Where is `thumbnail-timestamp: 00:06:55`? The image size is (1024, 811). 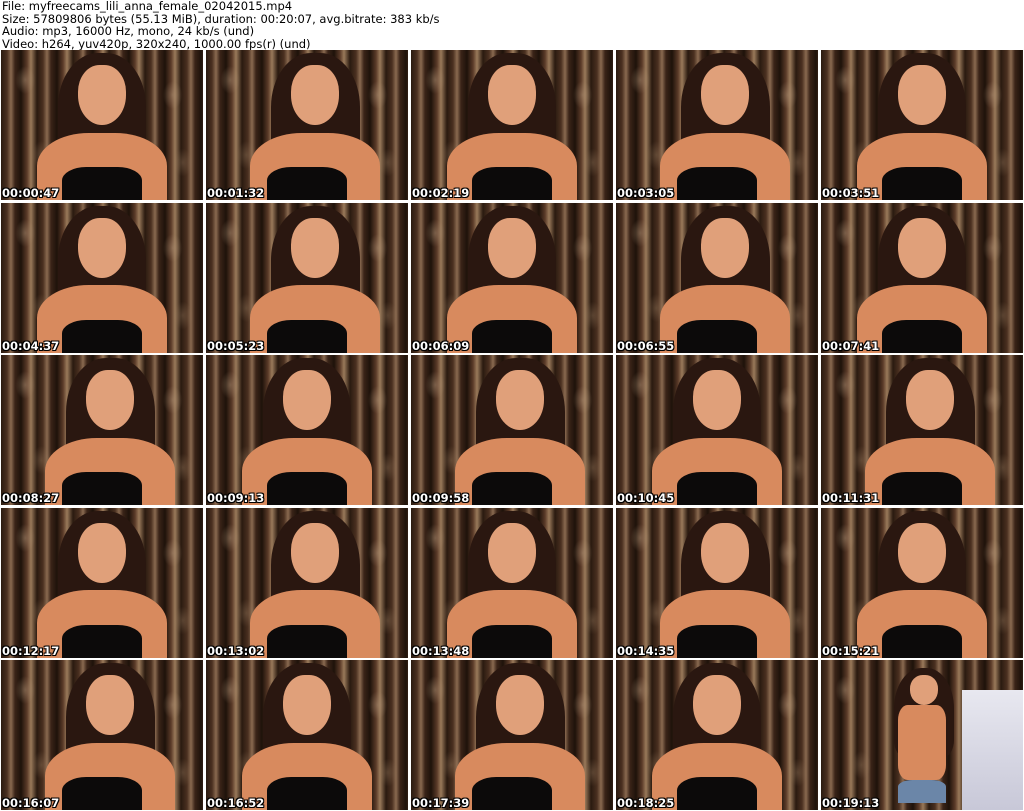
thumbnail-timestamp: 00:06:55 is located at coordinates (646, 345).